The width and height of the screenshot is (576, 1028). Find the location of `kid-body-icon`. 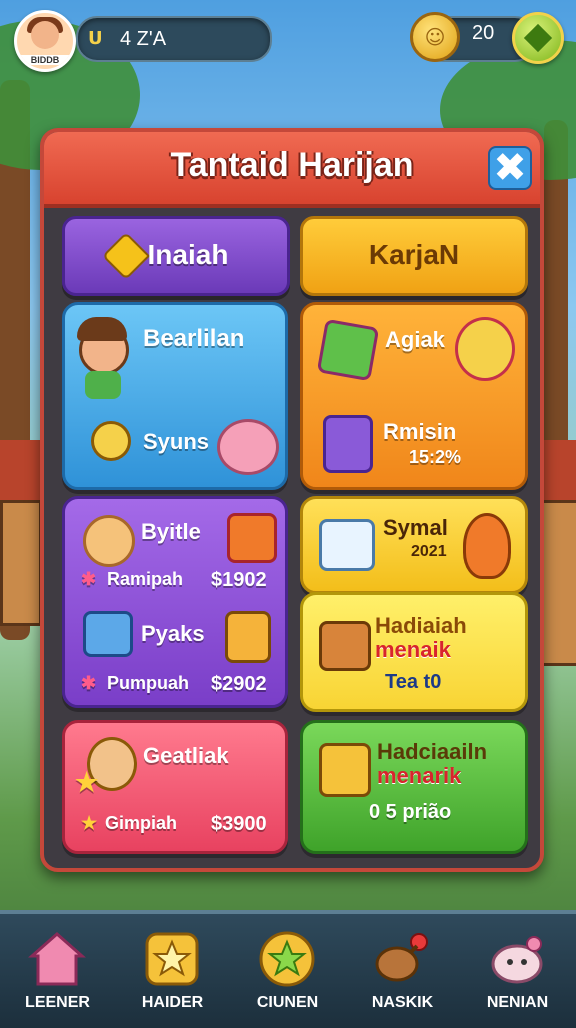

kid-body-icon is located at coordinates (103, 385).